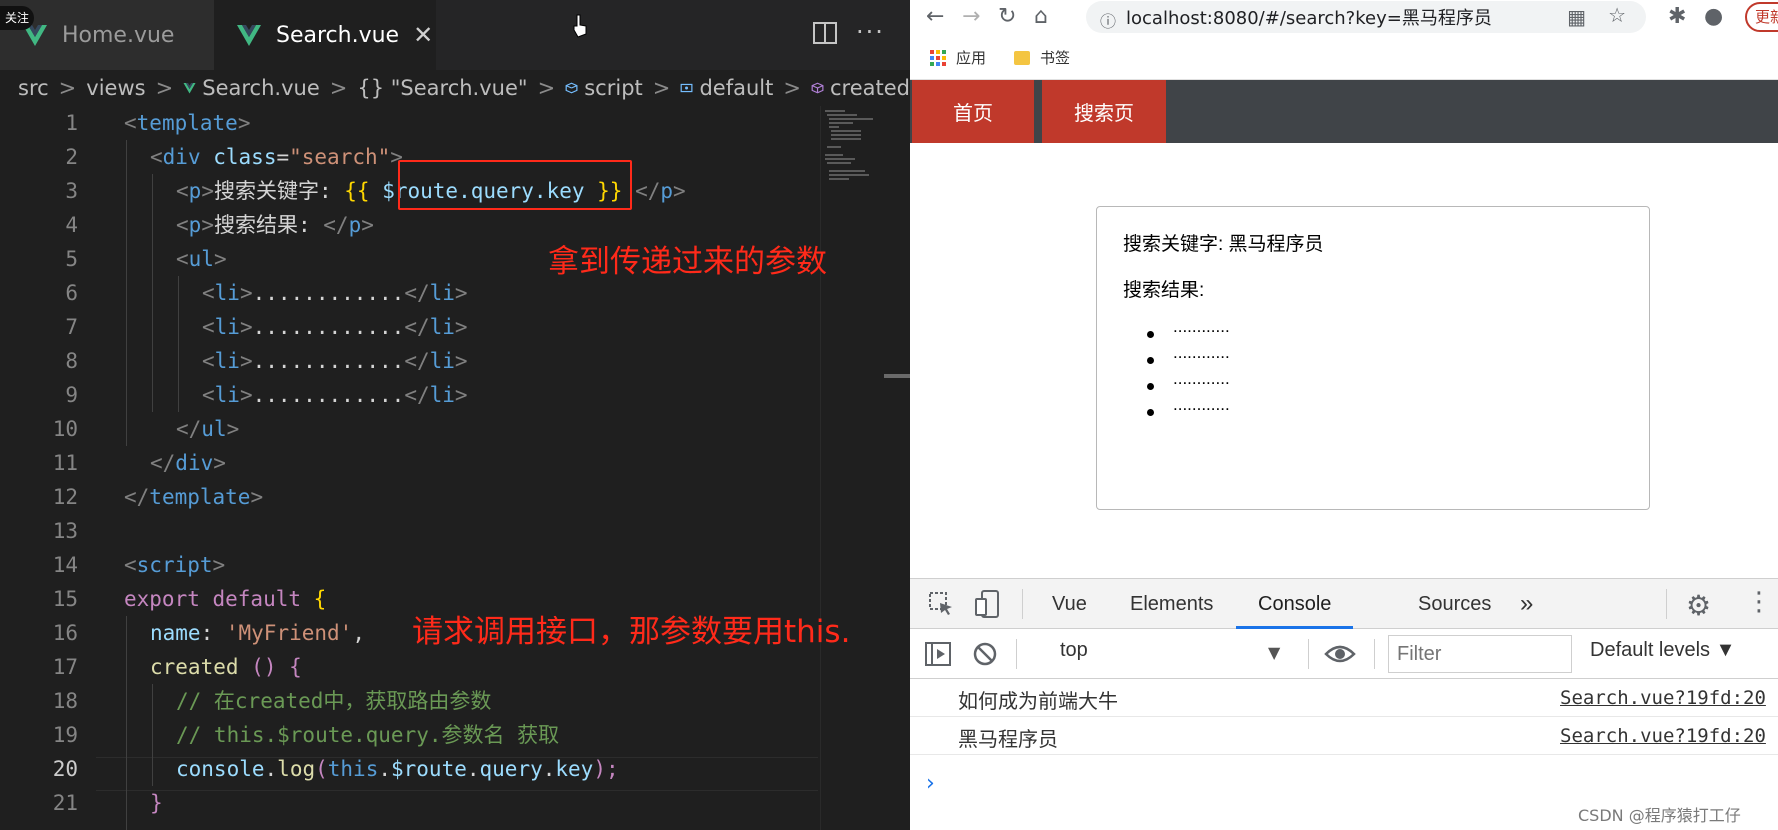 This screenshot has width=1778, height=830. Describe the element at coordinates (1677, 16) in the screenshot. I see `extensions-icon: ✱` at that location.